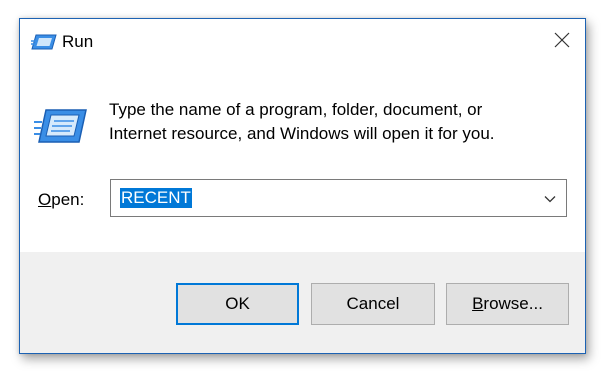 The height and width of the screenshot is (374, 607). I want to click on chevron-down-icon, so click(550, 199).